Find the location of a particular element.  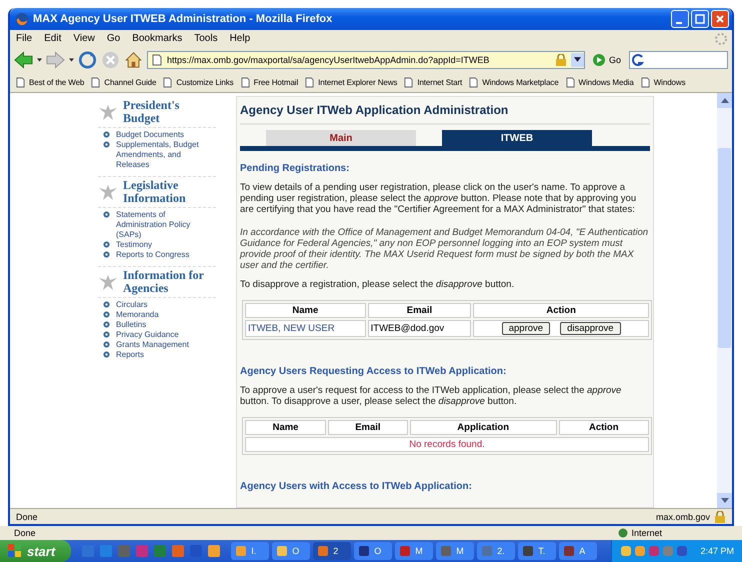

taskbar-button: 2. is located at coordinates (496, 551).